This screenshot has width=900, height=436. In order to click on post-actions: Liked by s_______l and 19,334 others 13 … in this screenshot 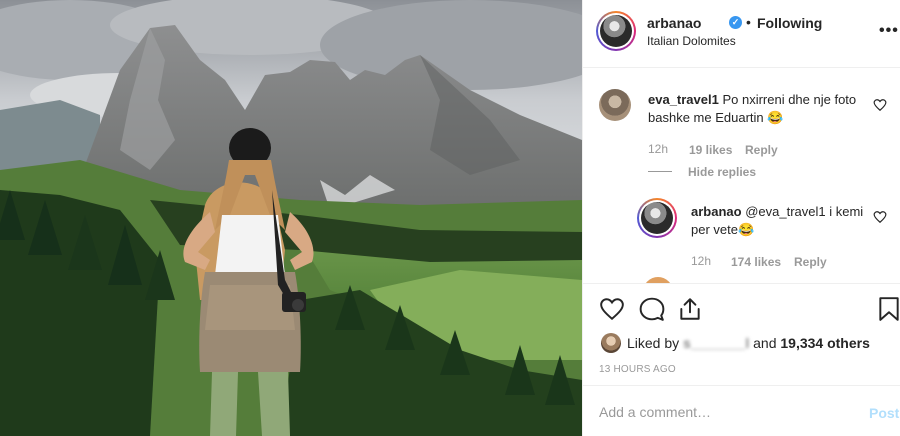, I will do `click(741, 334)`.